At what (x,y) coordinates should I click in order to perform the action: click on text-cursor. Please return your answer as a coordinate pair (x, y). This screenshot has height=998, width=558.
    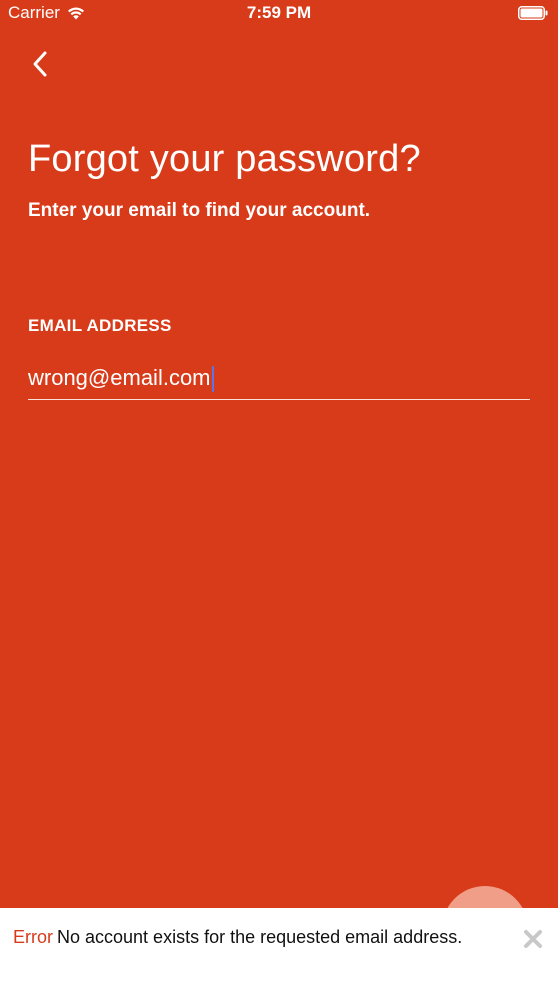
    Looking at the image, I should click on (212, 378).